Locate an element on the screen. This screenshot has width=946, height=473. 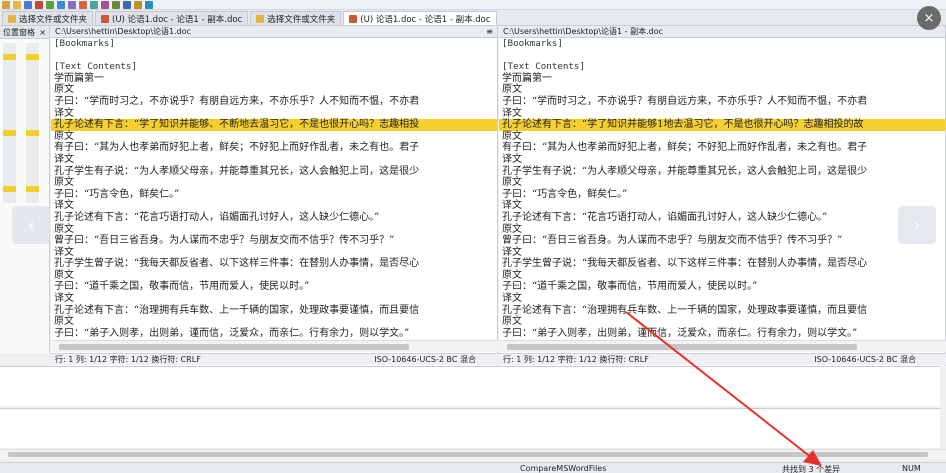
detail-line-left is located at coordinates (470, 386).